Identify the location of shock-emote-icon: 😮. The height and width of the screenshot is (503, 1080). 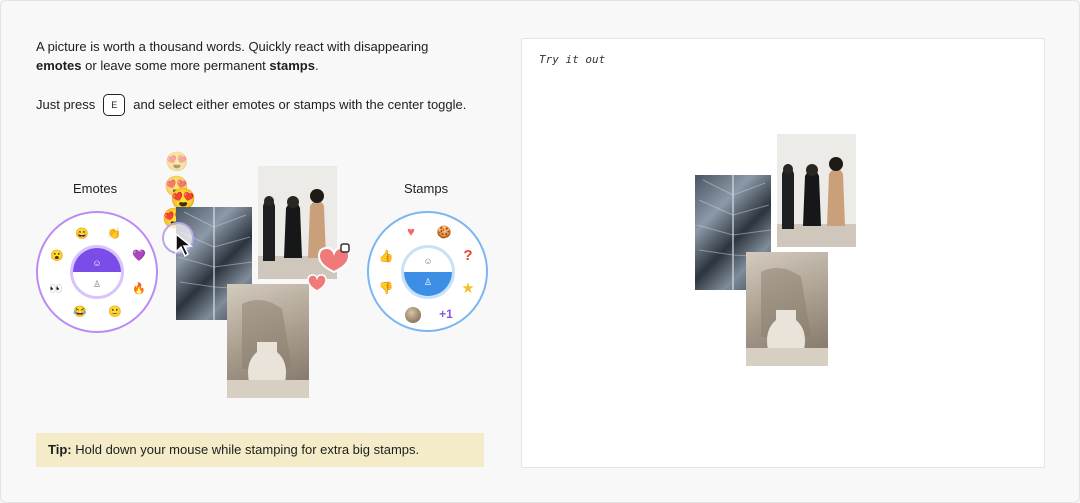
(57, 256).